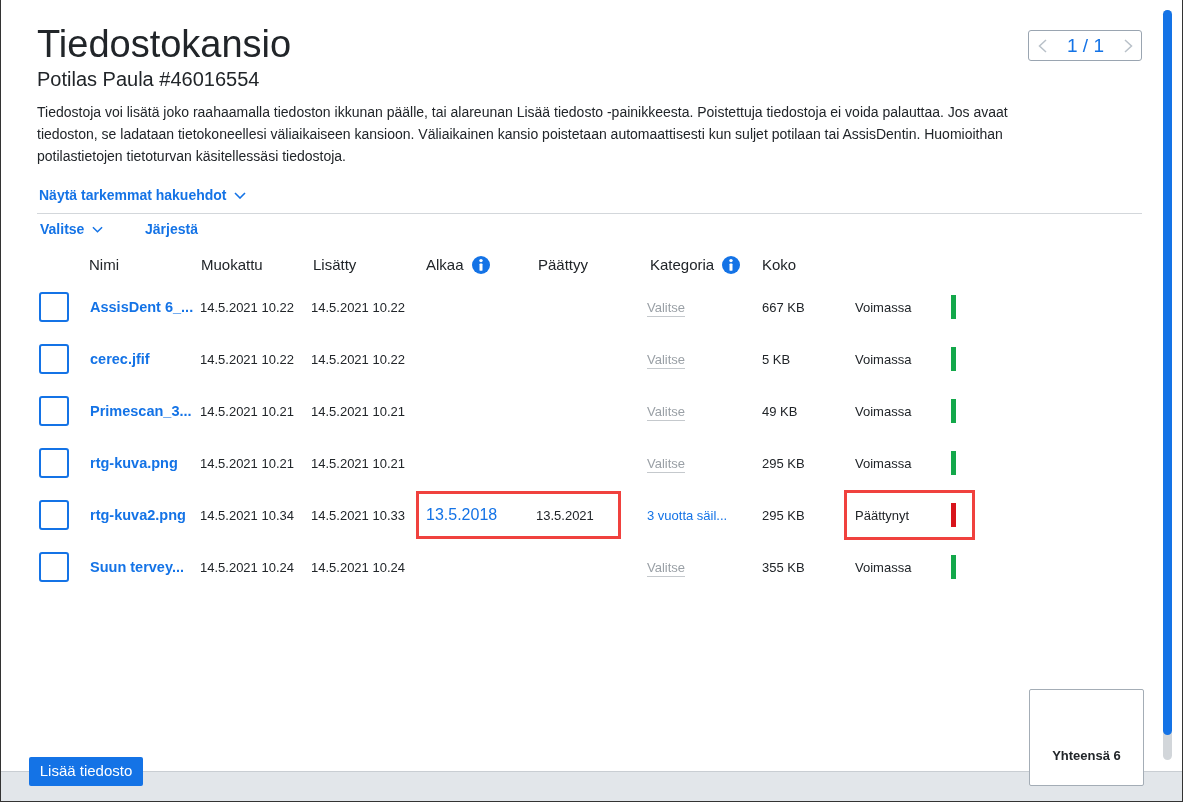 The width and height of the screenshot is (1183, 802). What do you see at coordinates (783, 307) in the screenshot?
I see `file-size: 667 KB` at bounding box center [783, 307].